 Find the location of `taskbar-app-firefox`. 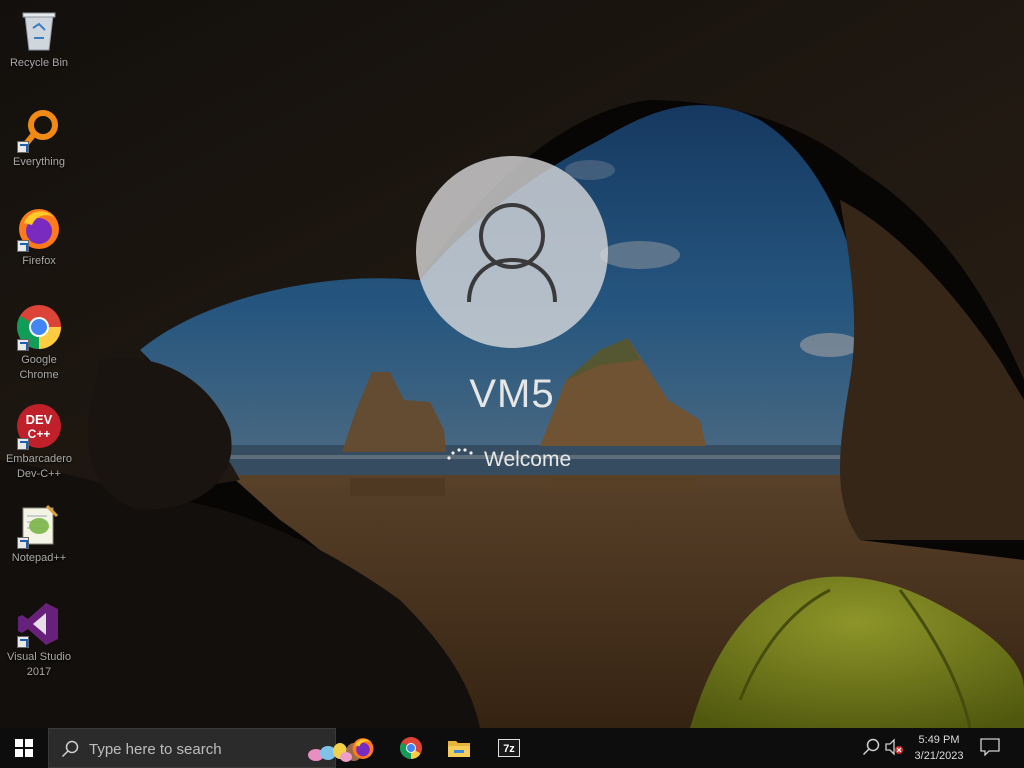

taskbar-app-firefox is located at coordinates (363, 748).